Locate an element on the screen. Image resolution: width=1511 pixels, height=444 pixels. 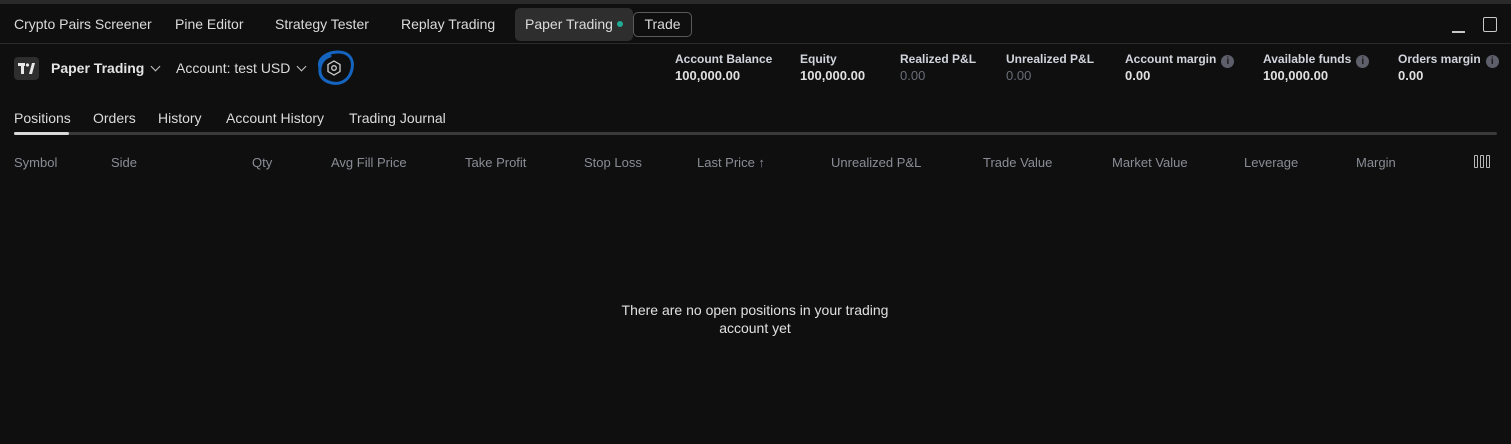
maximize-panel-icon is located at coordinates (1490, 25).